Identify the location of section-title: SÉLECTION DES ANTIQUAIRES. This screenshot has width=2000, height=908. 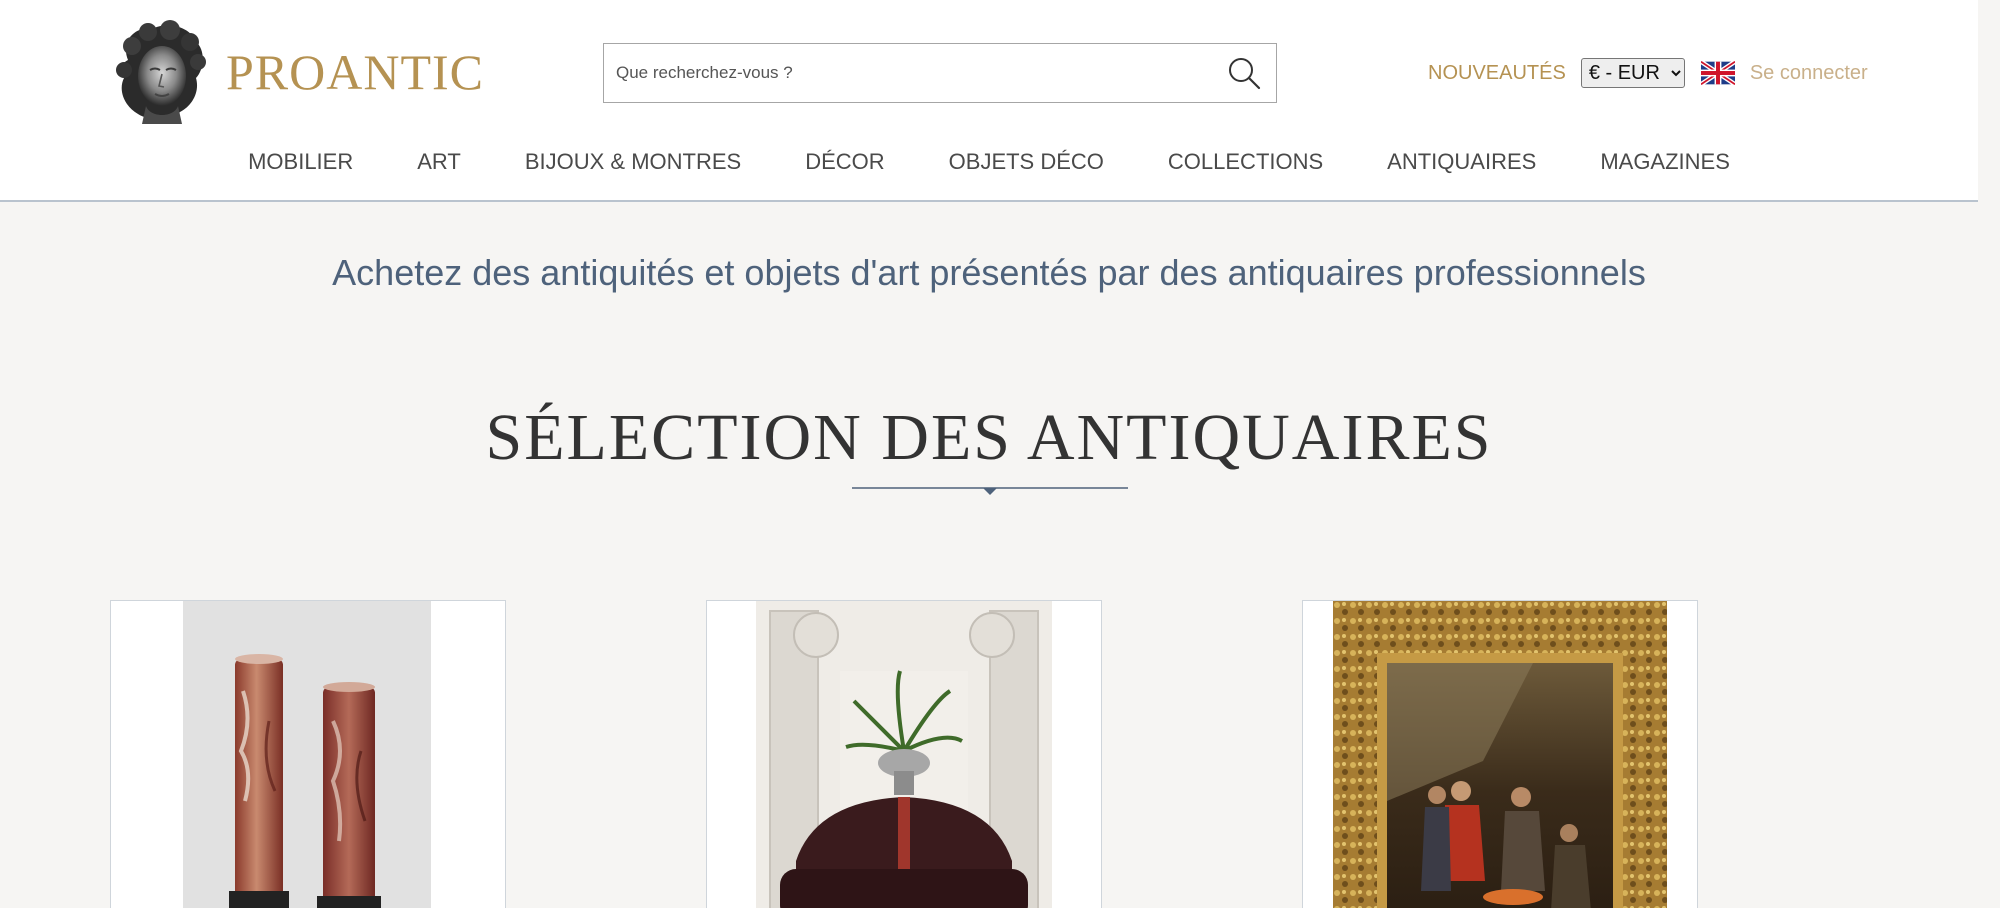
(989, 437).